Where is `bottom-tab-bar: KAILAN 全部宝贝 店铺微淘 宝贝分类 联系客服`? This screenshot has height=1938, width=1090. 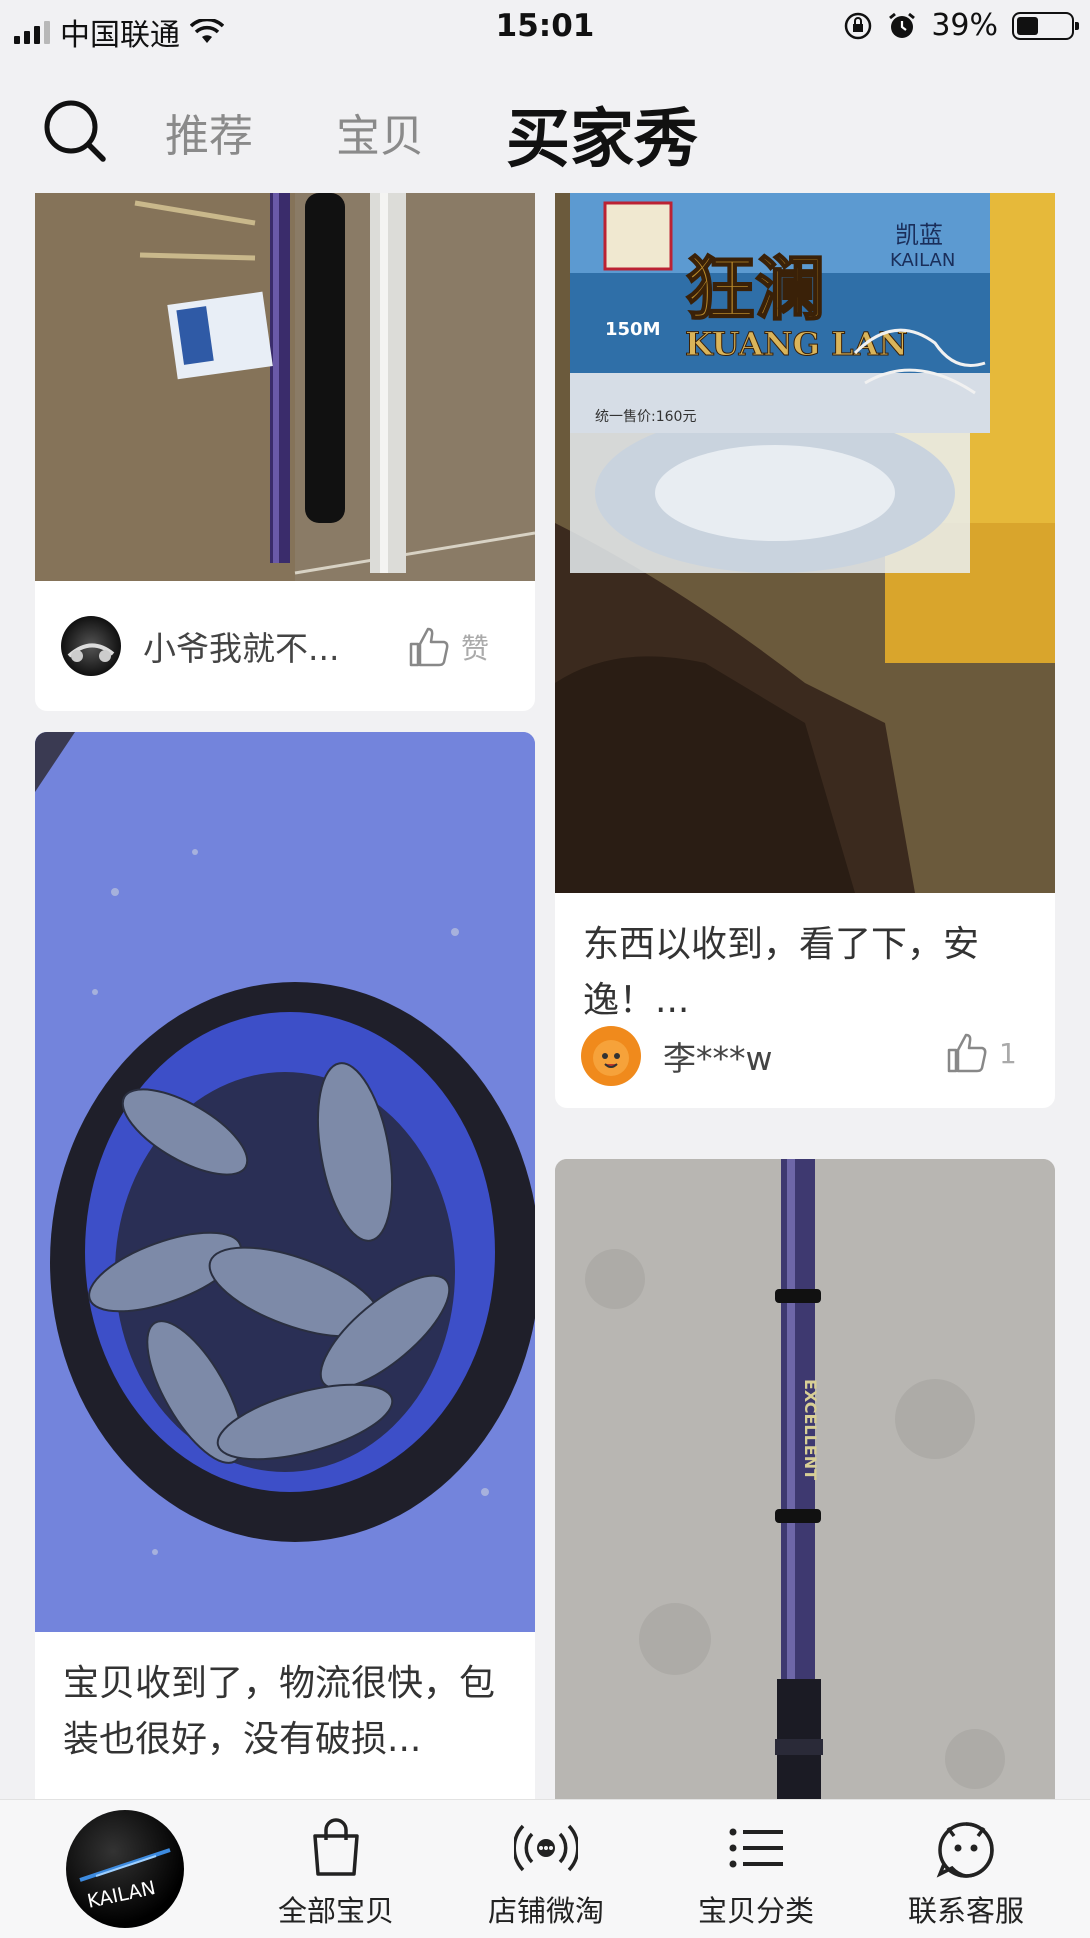
bottom-tab-bar: KAILAN 全部宝贝 店铺微淘 宝贝分类 联系客服 is located at coordinates (545, 1868).